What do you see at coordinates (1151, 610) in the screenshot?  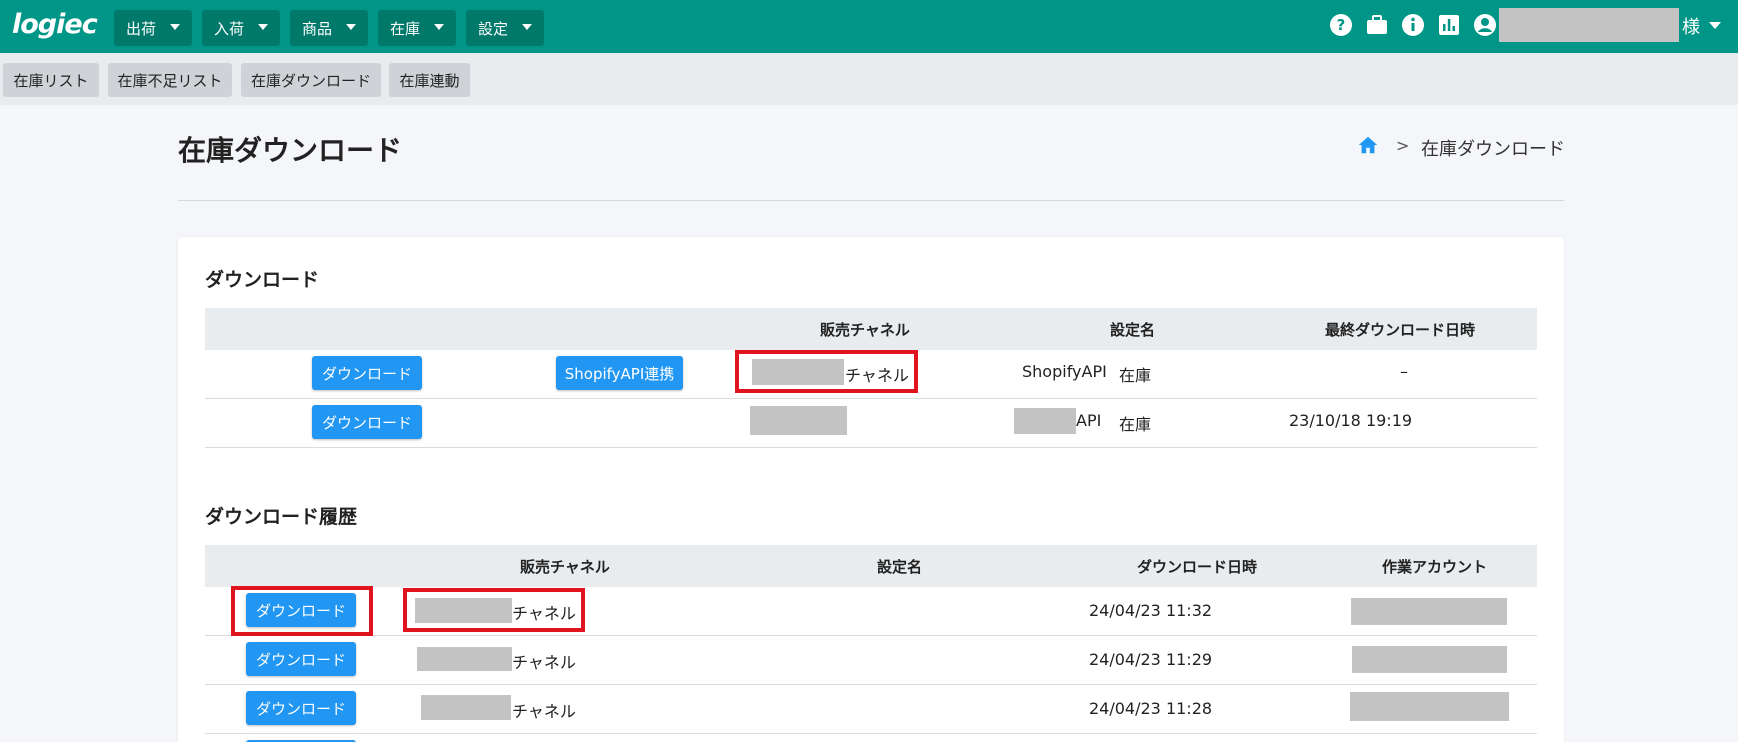 I see `download-datetime: 24/04/23 11:32` at bounding box center [1151, 610].